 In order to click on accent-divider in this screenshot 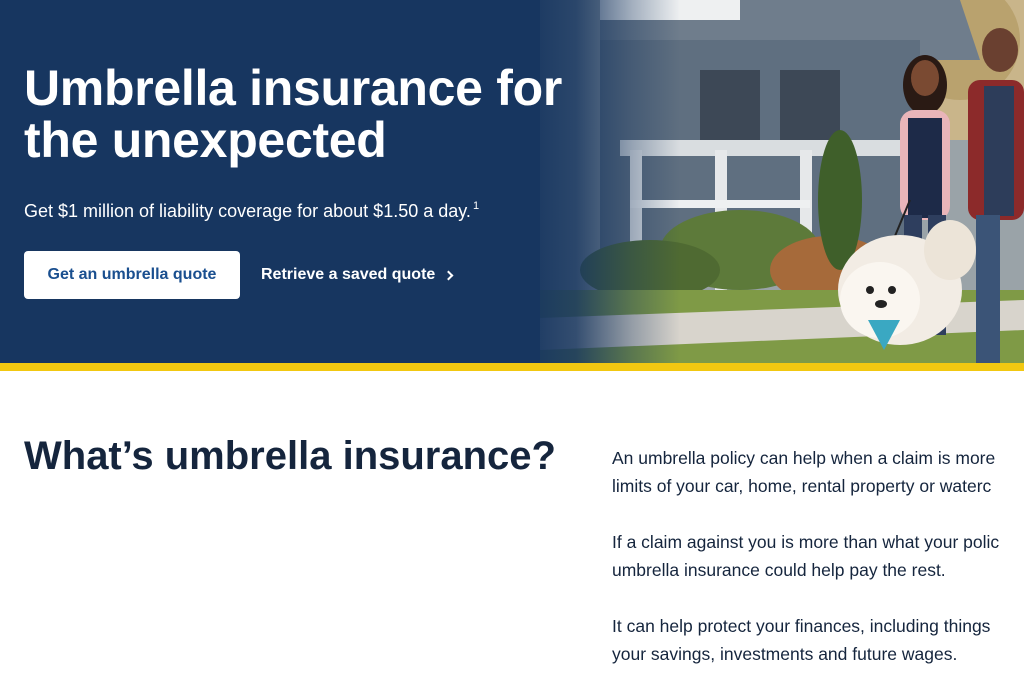, I will do `click(512, 367)`.